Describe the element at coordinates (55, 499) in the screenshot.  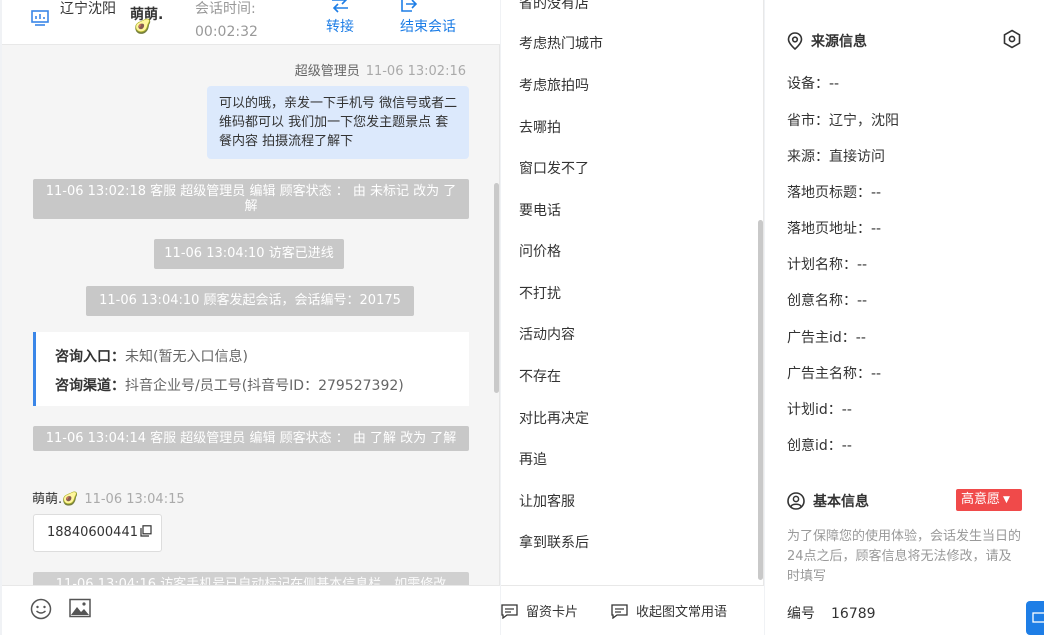
I see `visitor-message-sender: 萌萌.🥑` at that location.